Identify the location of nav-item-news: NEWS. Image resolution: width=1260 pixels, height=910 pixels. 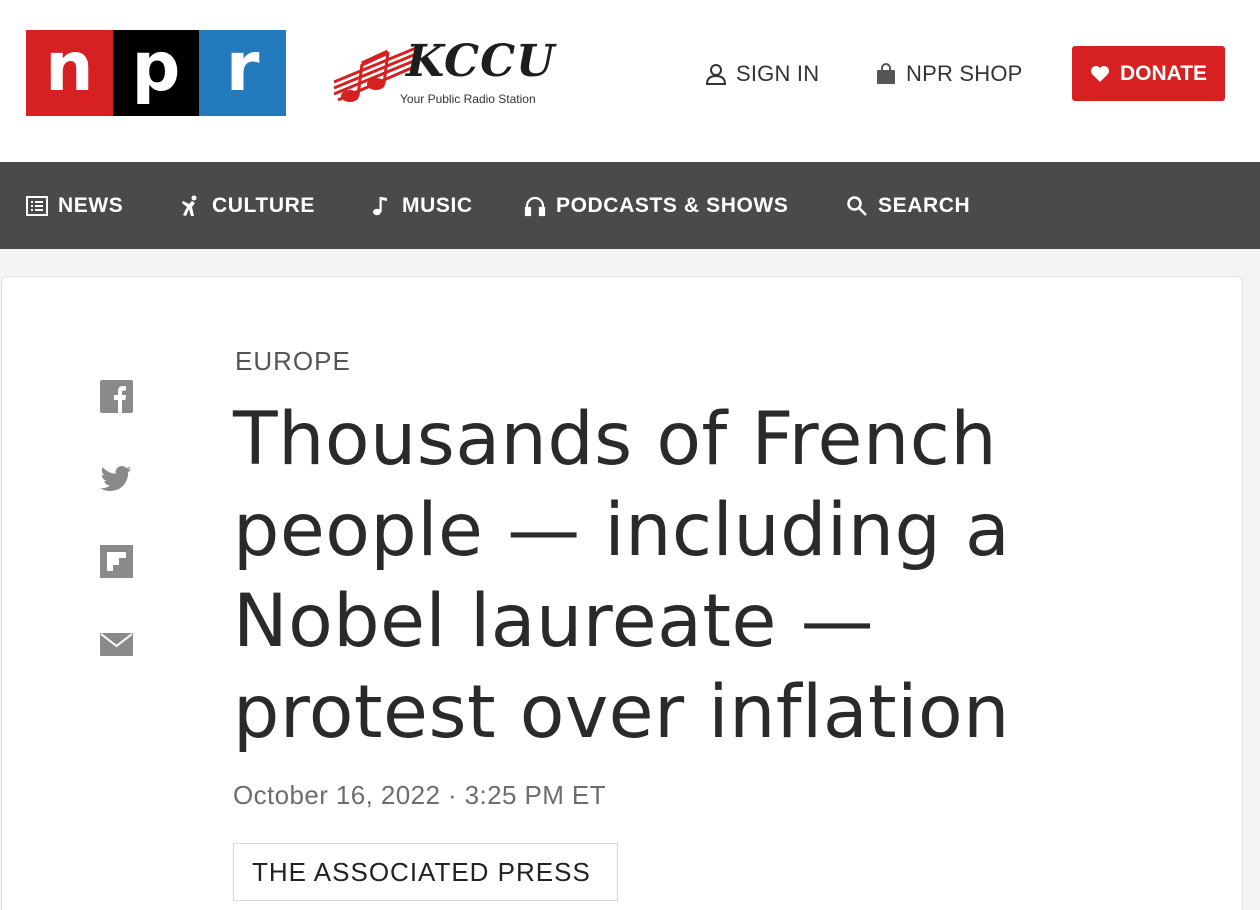
(74, 205).